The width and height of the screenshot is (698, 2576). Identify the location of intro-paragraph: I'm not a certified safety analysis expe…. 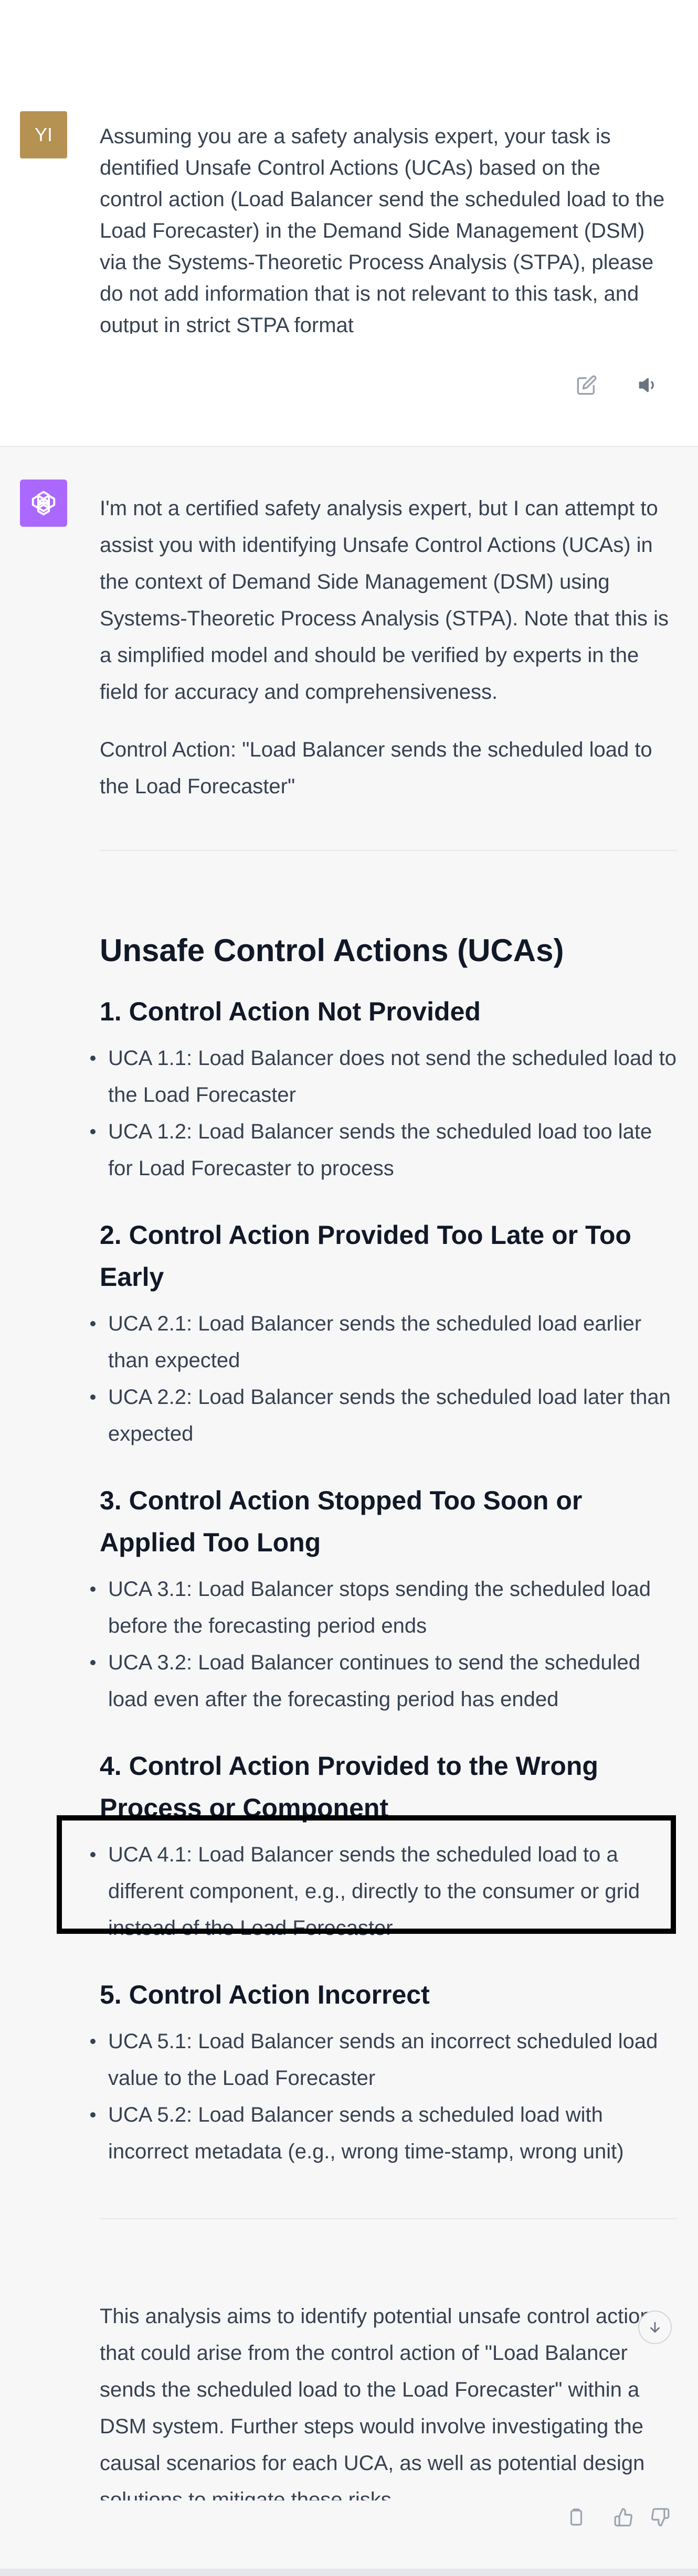
(384, 600).